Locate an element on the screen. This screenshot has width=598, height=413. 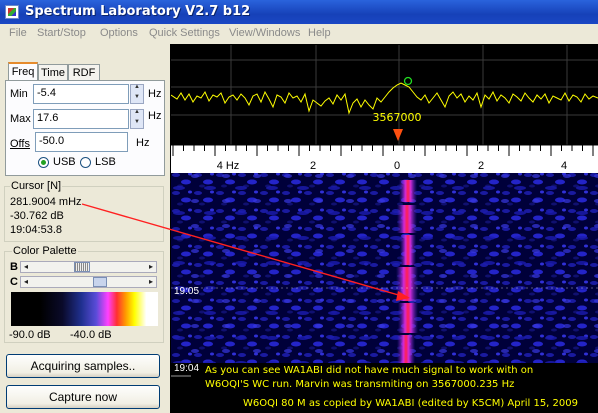
cursor-level: -30.762 dB is located at coordinates (37, 216).